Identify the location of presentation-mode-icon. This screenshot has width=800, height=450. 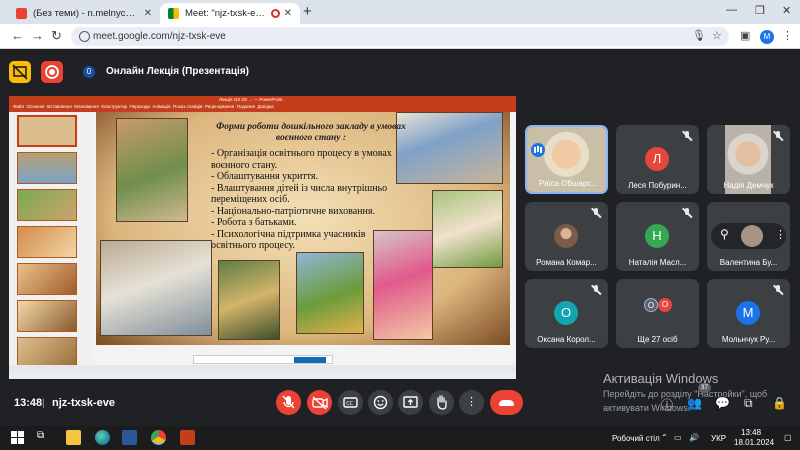
(20, 72).